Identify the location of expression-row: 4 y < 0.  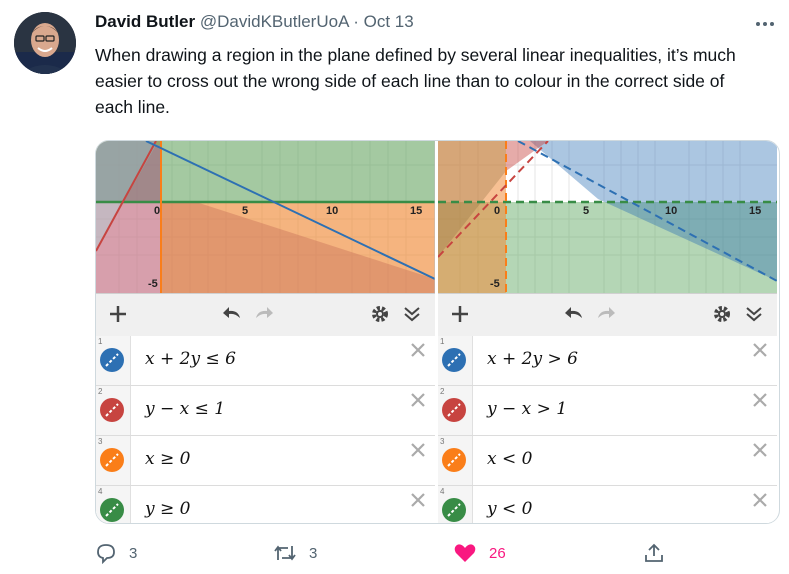
(607, 504).